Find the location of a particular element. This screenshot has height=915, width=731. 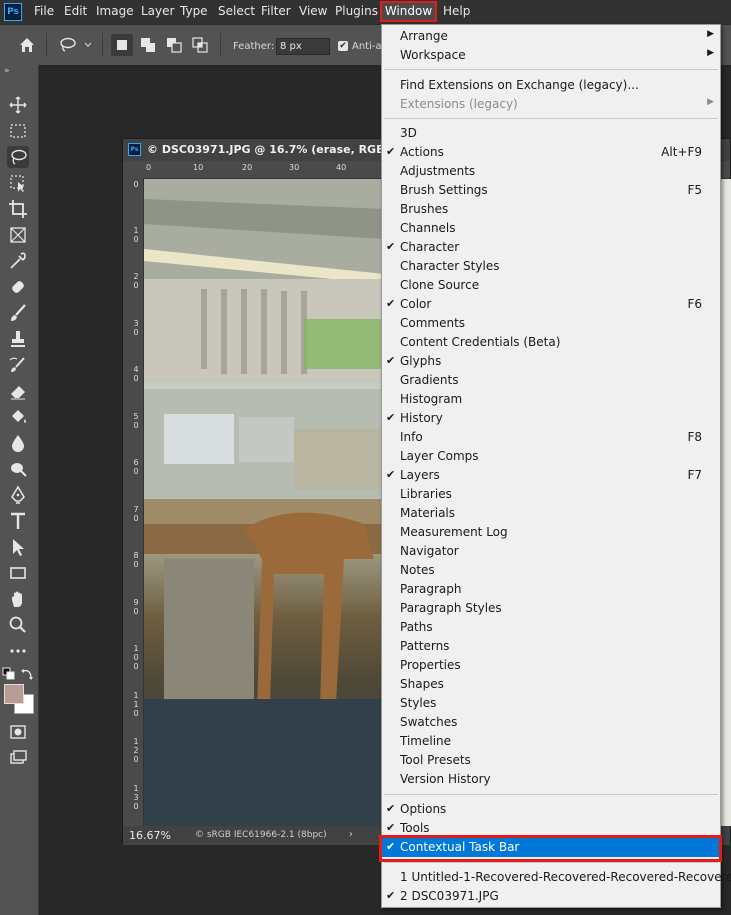

dodge-tool-icon is located at coordinates (18, 469).